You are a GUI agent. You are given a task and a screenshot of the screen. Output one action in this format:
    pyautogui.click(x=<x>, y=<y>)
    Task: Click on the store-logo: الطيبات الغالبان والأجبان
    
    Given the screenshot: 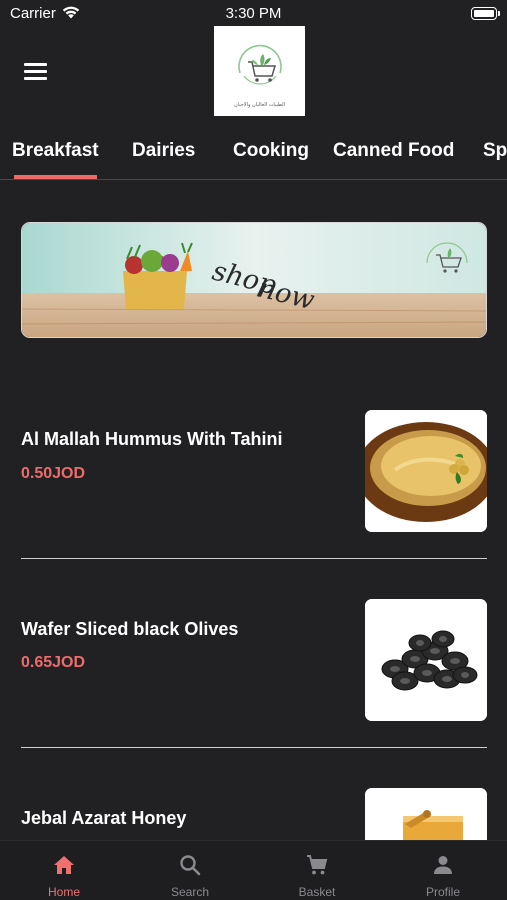 What is the action you would take?
    pyautogui.click(x=259, y=71)
    